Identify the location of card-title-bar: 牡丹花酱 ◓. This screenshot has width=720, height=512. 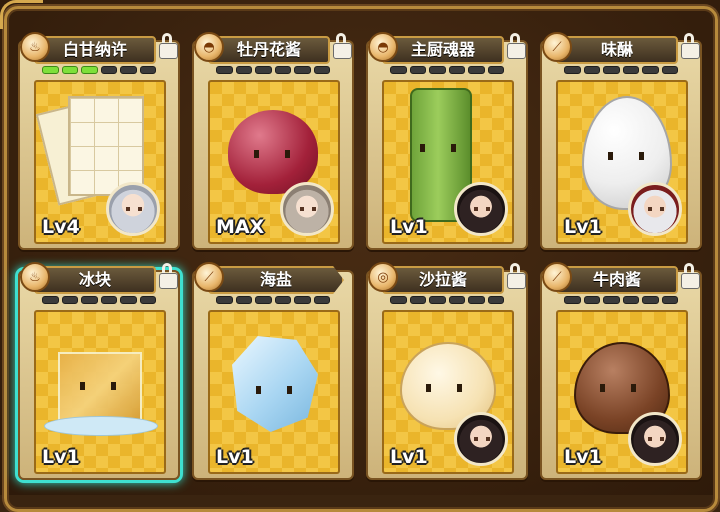
(273, 48).